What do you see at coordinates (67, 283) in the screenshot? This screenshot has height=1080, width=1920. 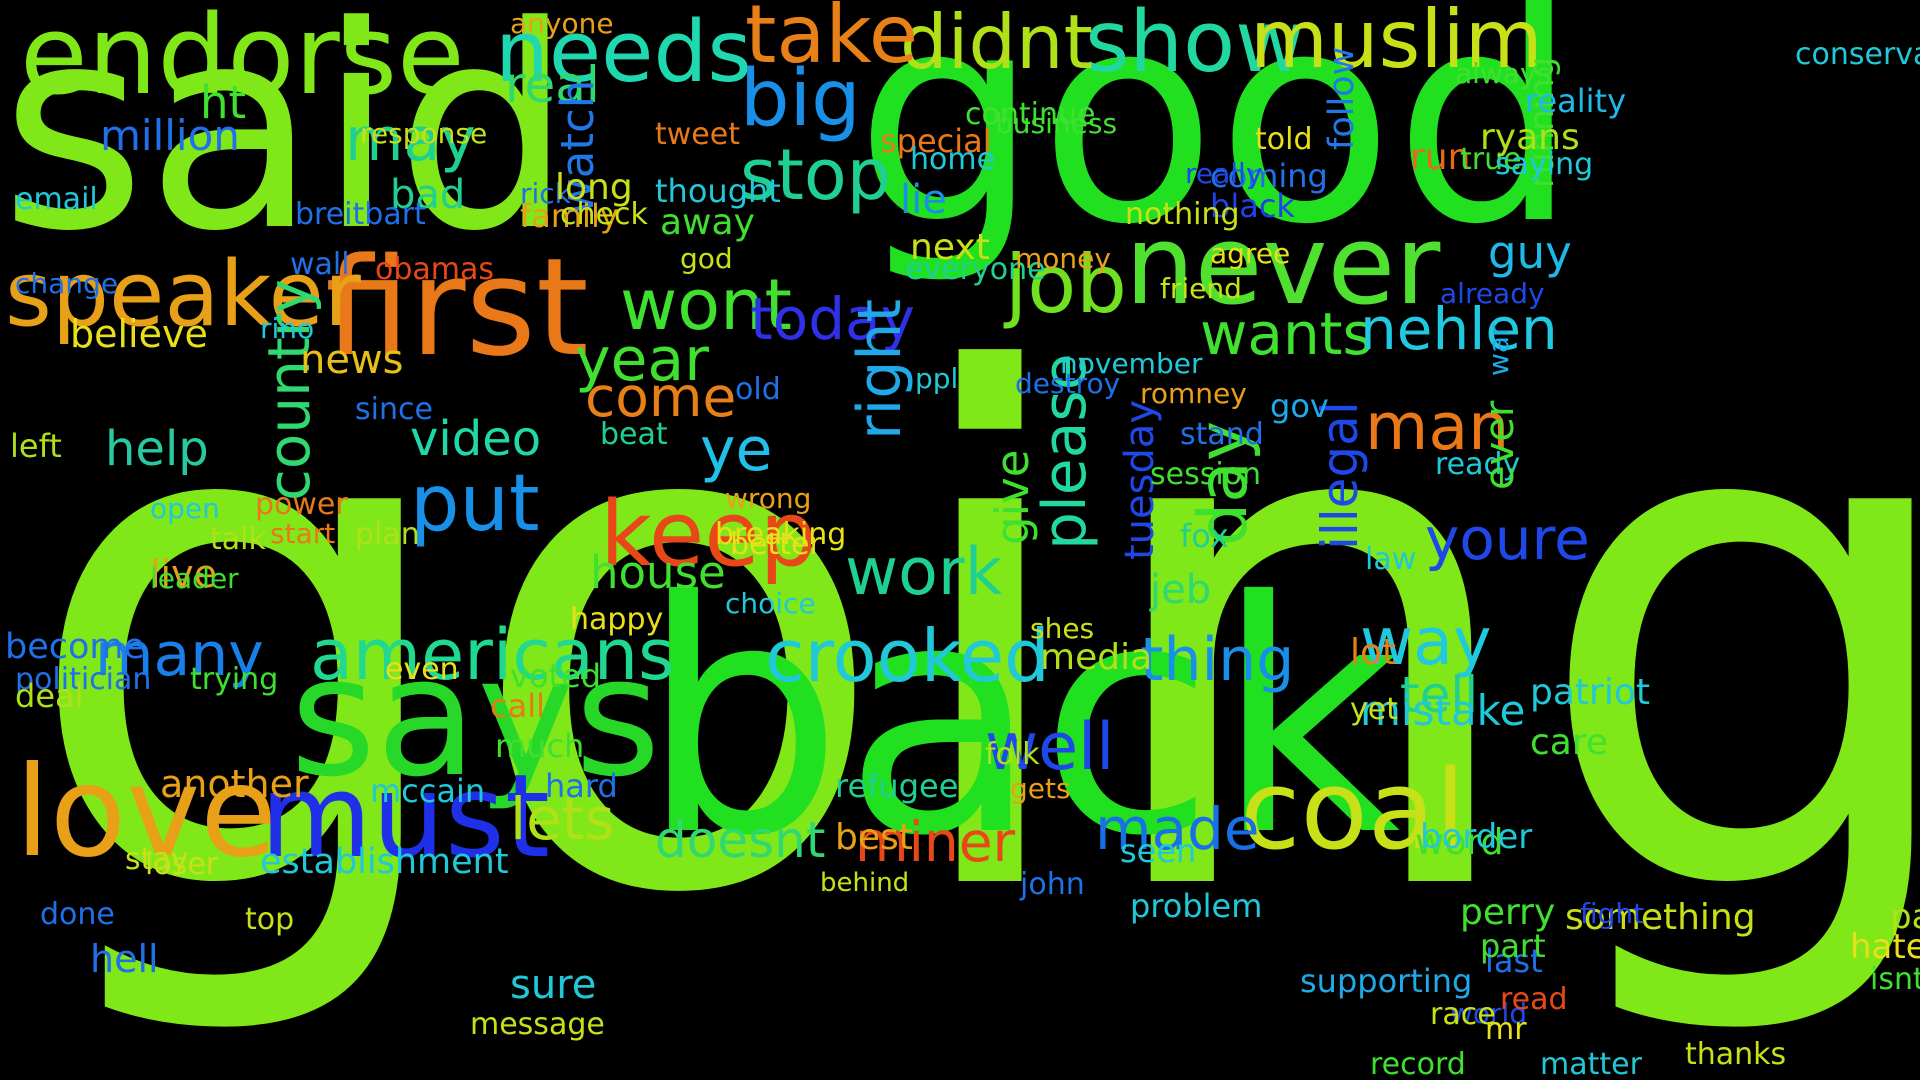 I see `cloud-word: change` at bounding box center [67, 283].